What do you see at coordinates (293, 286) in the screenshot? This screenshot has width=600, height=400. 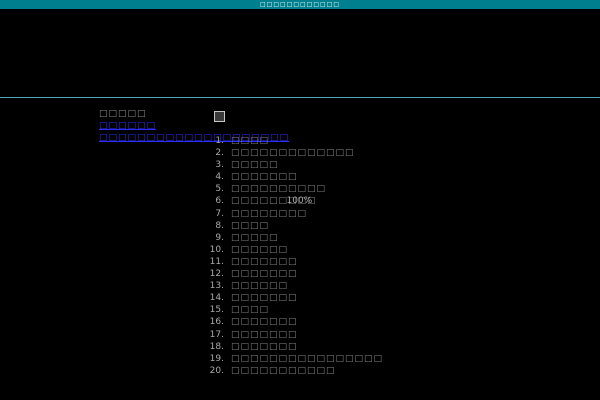 I see `list-item: 13. □□□□□□` at bounding box center [293, 286].